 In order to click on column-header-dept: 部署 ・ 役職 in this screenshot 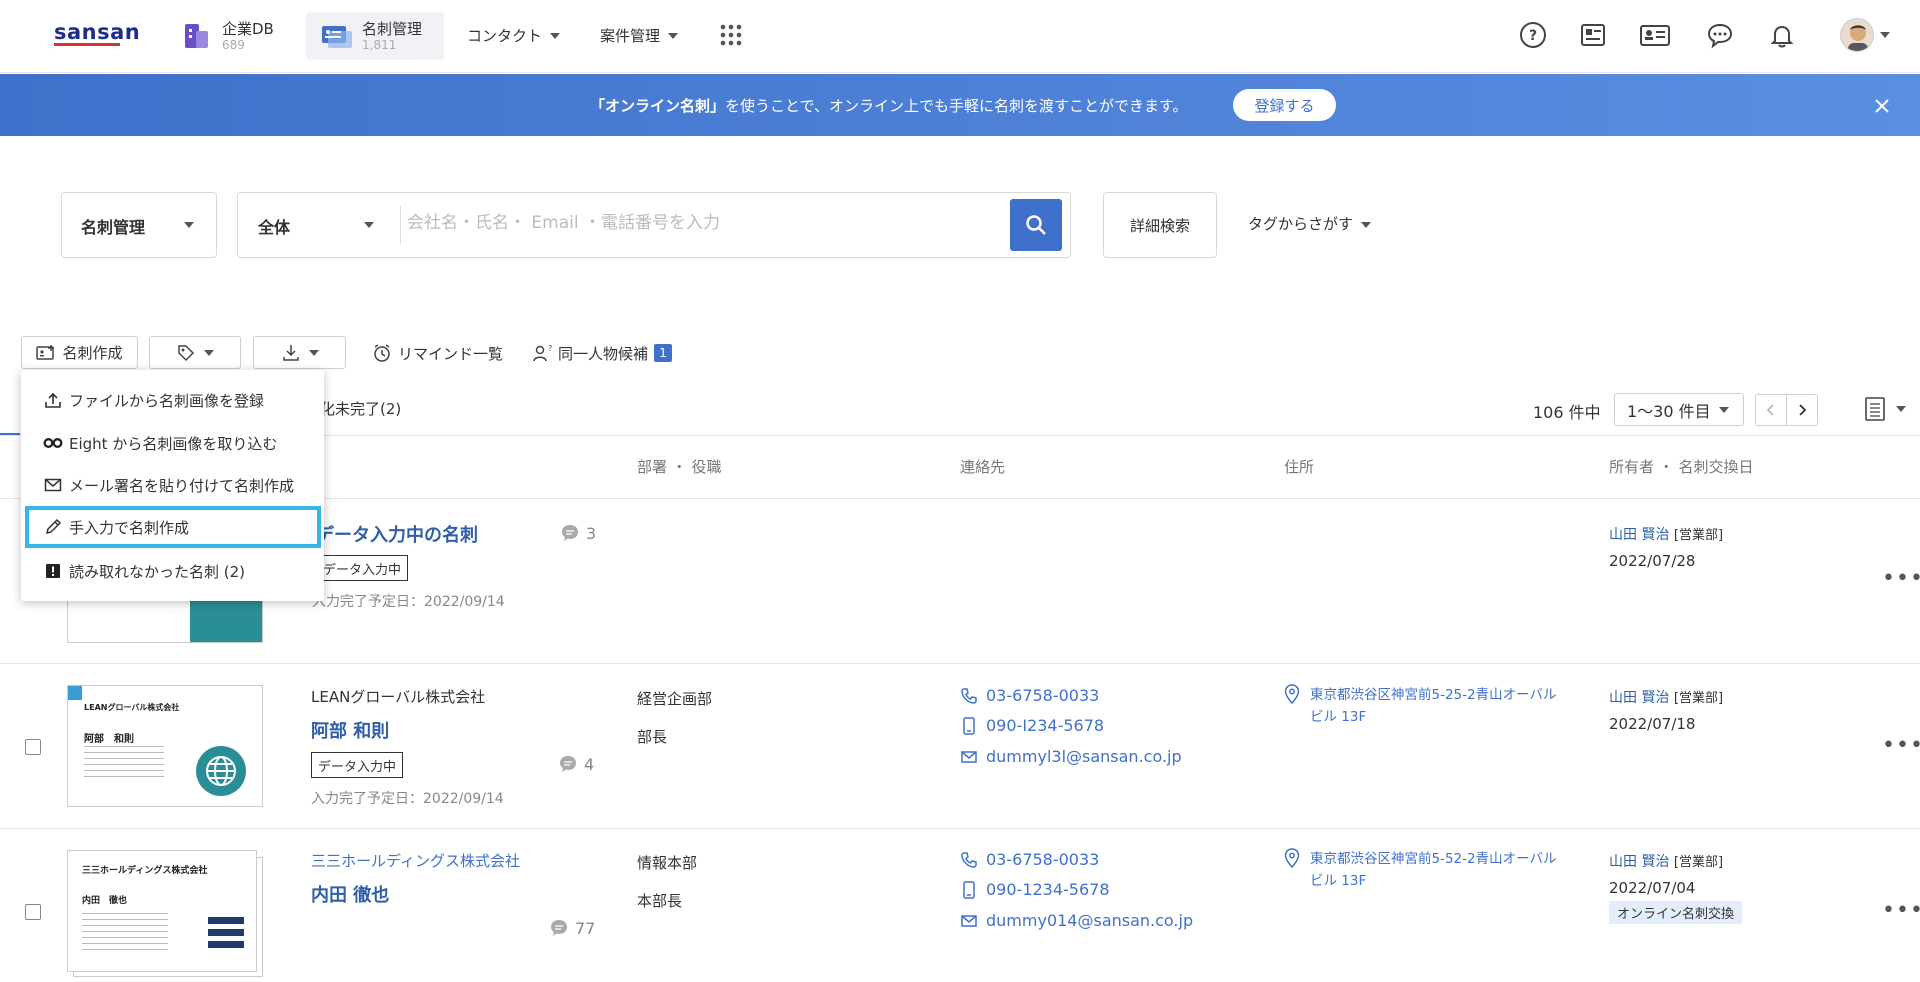, I will do `click(679, 466)`.